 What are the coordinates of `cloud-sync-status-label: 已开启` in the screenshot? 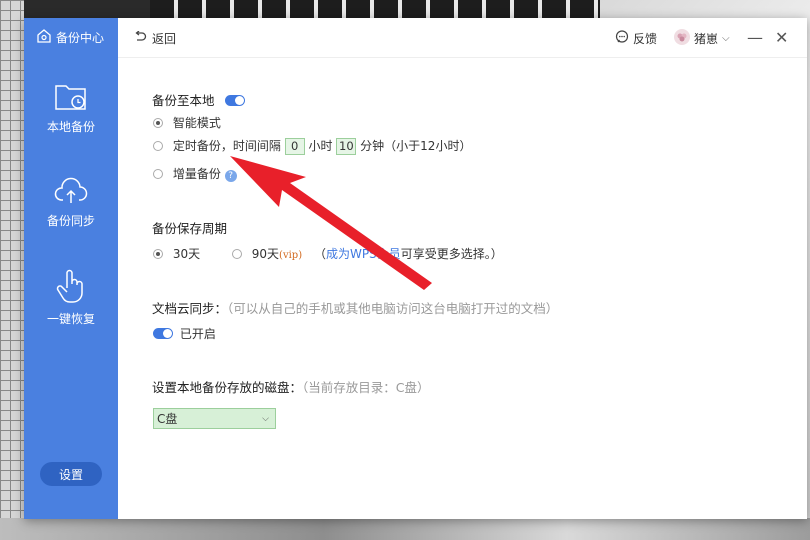 It's located at (197, 334).